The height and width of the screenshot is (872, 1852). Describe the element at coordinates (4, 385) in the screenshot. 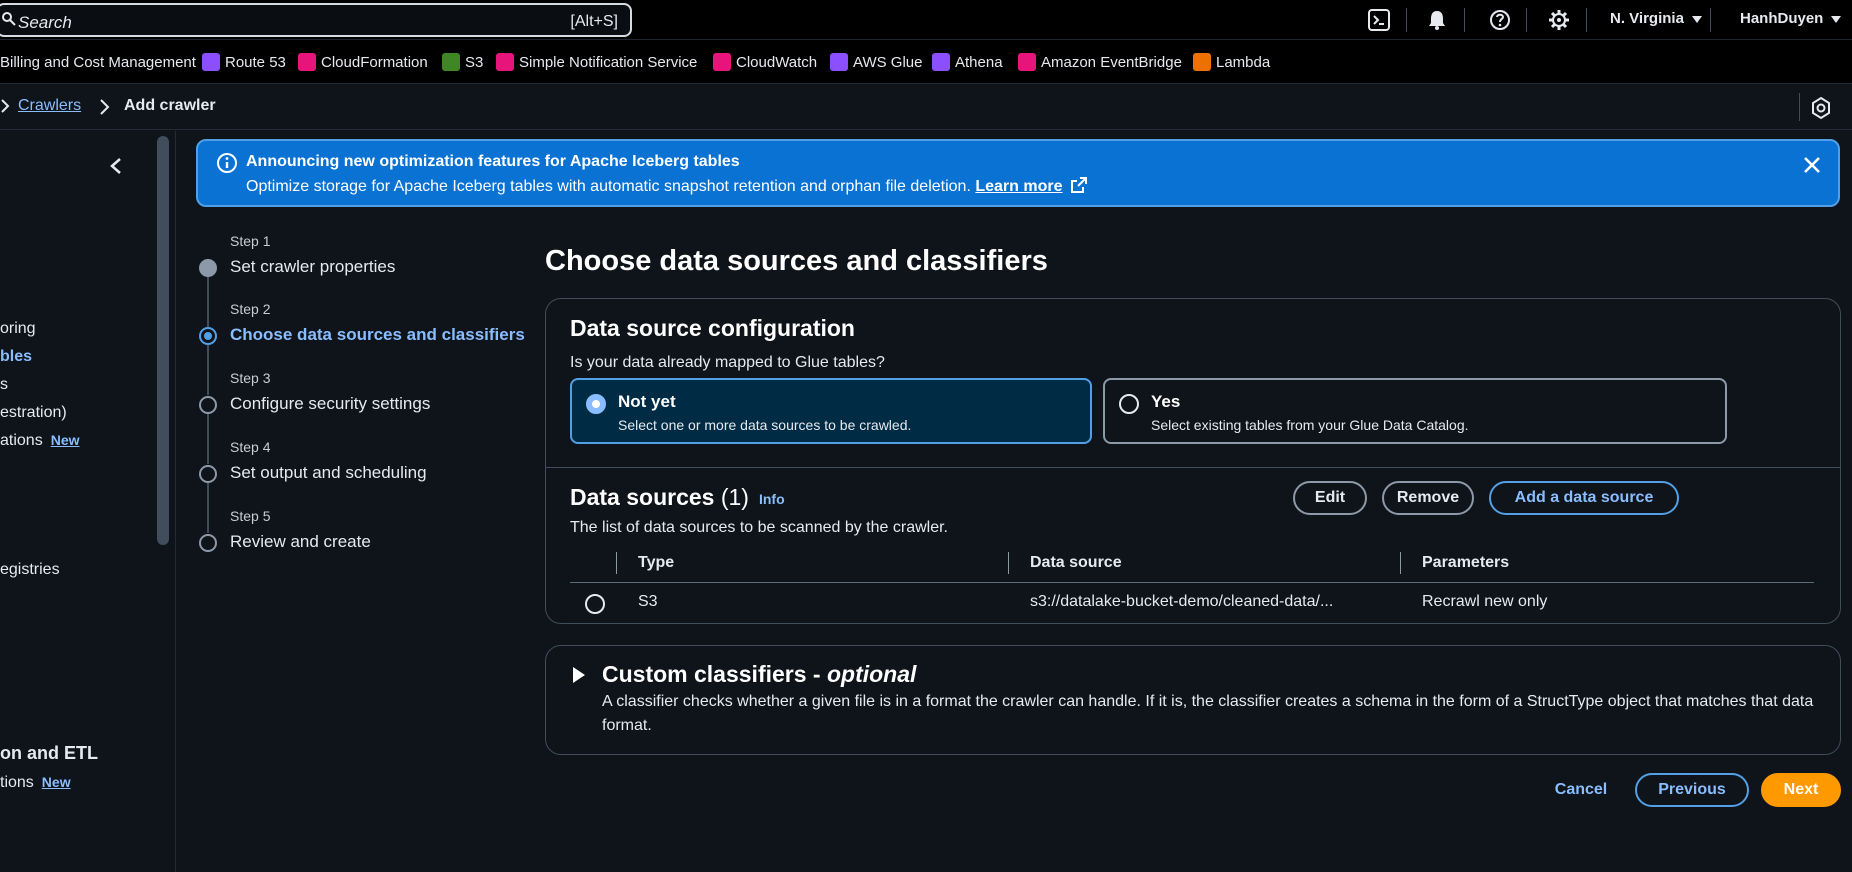

I see `nav-item-truncated: s` at that location.